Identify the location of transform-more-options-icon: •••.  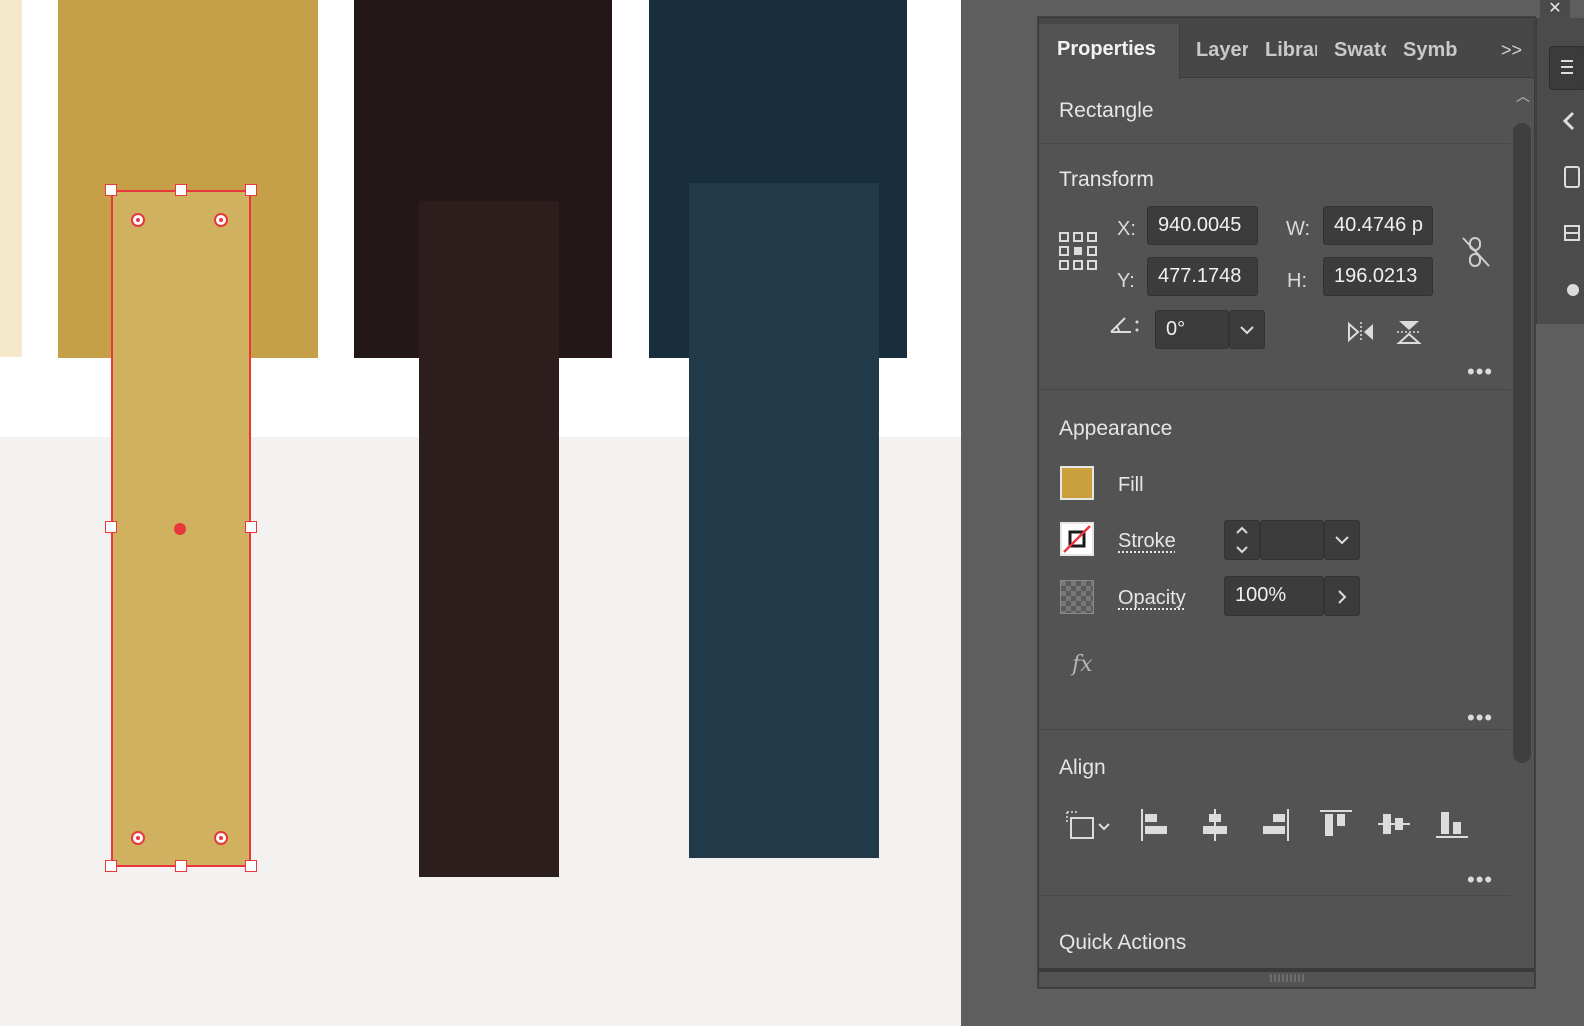
(1480, 372).